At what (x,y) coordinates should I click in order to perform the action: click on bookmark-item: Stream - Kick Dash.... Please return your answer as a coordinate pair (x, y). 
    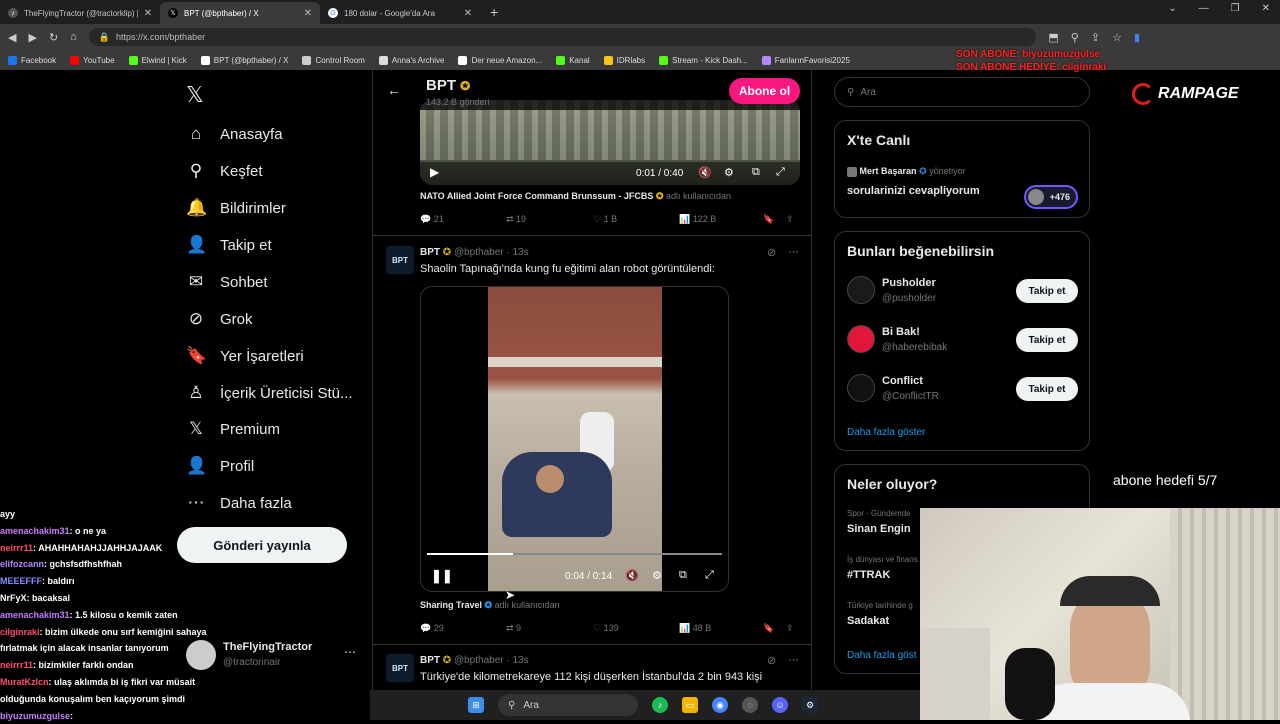
    Looking at the image, I should click on (703, 60).